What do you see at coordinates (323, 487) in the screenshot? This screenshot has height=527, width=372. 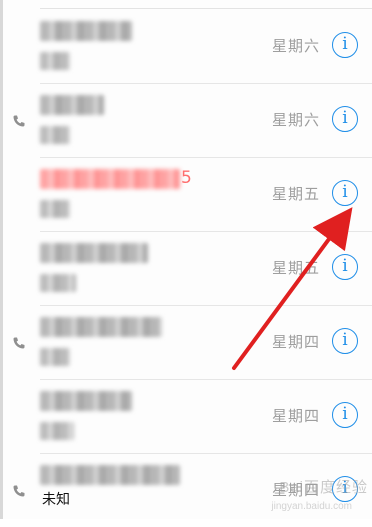 I see `watermark-logo: Bai百度经验` at bounding box center [323, 487].